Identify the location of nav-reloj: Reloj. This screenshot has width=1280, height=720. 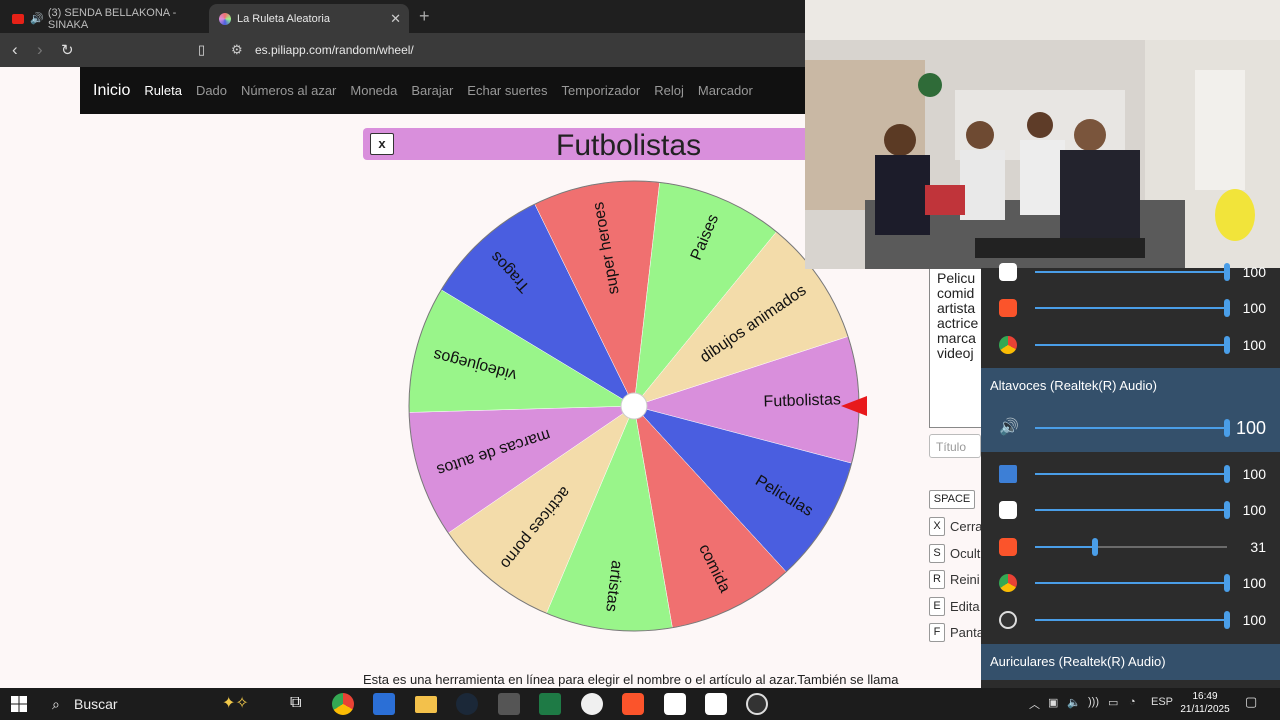
(669, 90).